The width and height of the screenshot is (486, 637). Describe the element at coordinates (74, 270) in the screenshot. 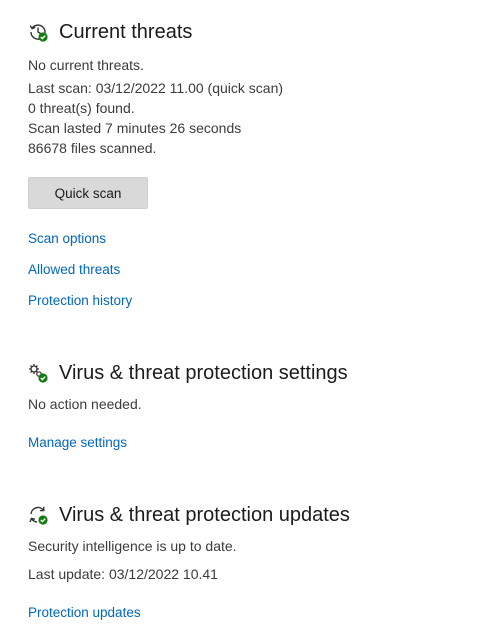

I see `allowed-threats-link: Allowed threats` at that location.